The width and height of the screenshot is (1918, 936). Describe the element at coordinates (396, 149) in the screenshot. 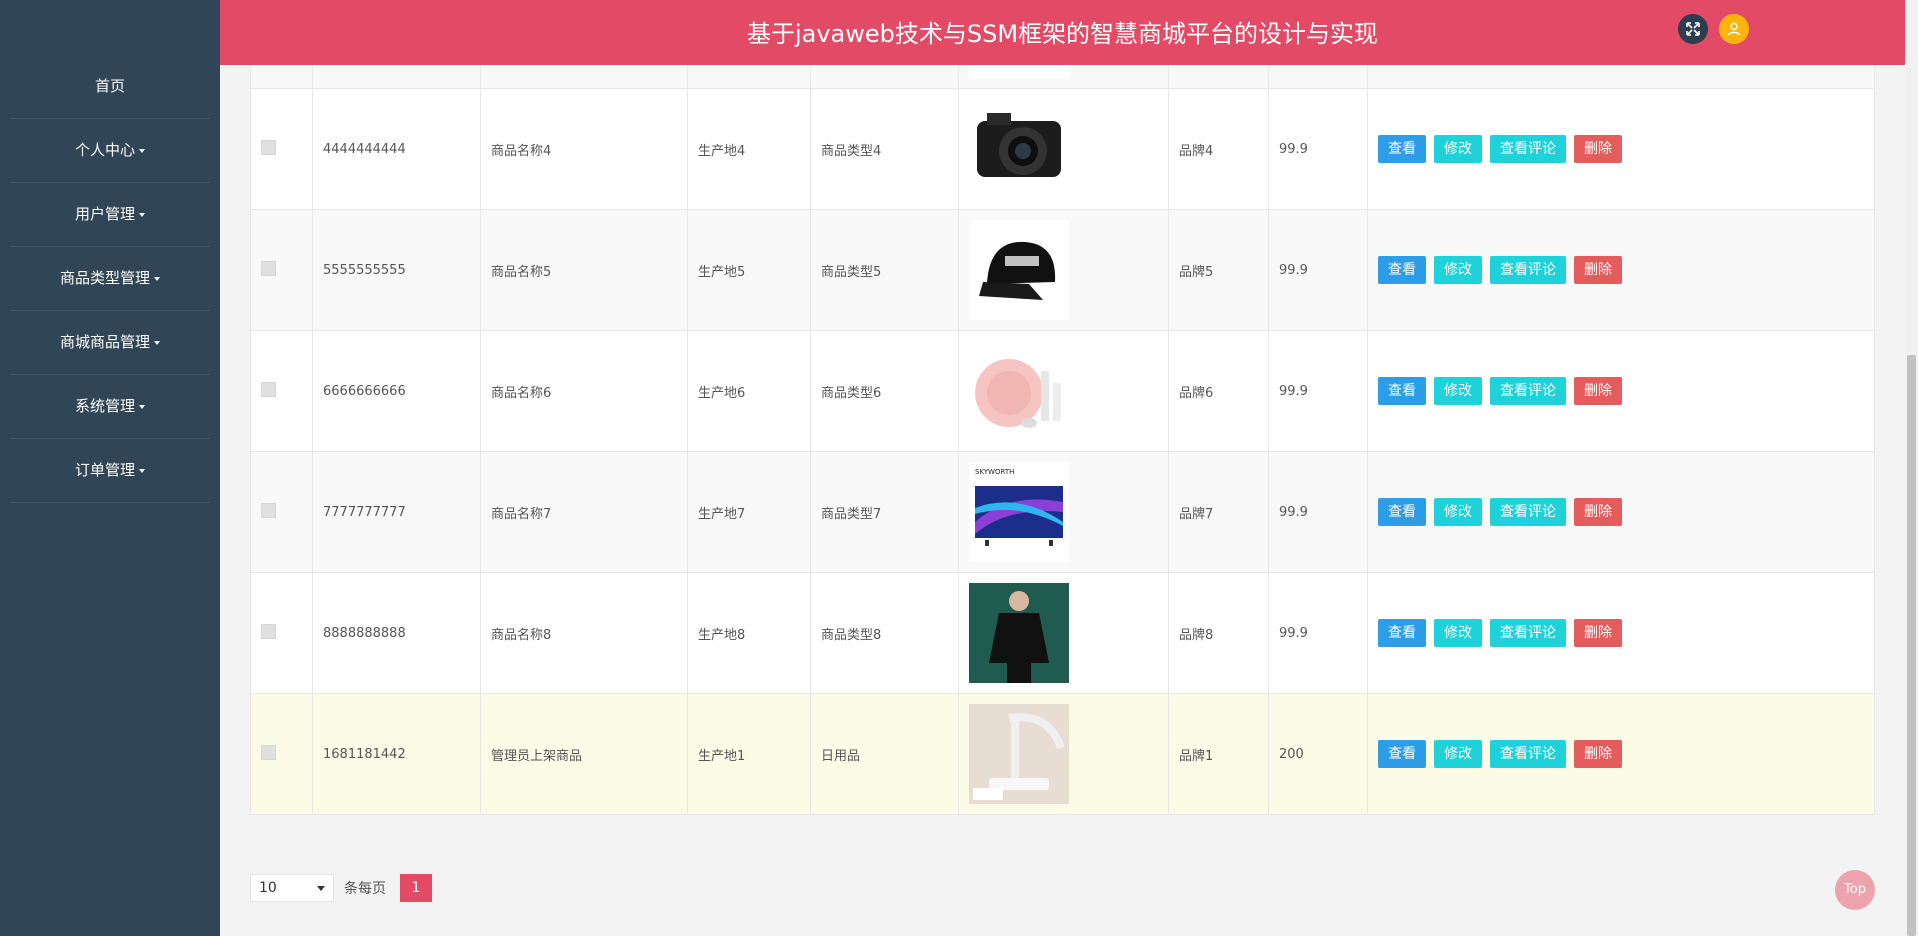

I see `product-code: 4444444444` at that location.